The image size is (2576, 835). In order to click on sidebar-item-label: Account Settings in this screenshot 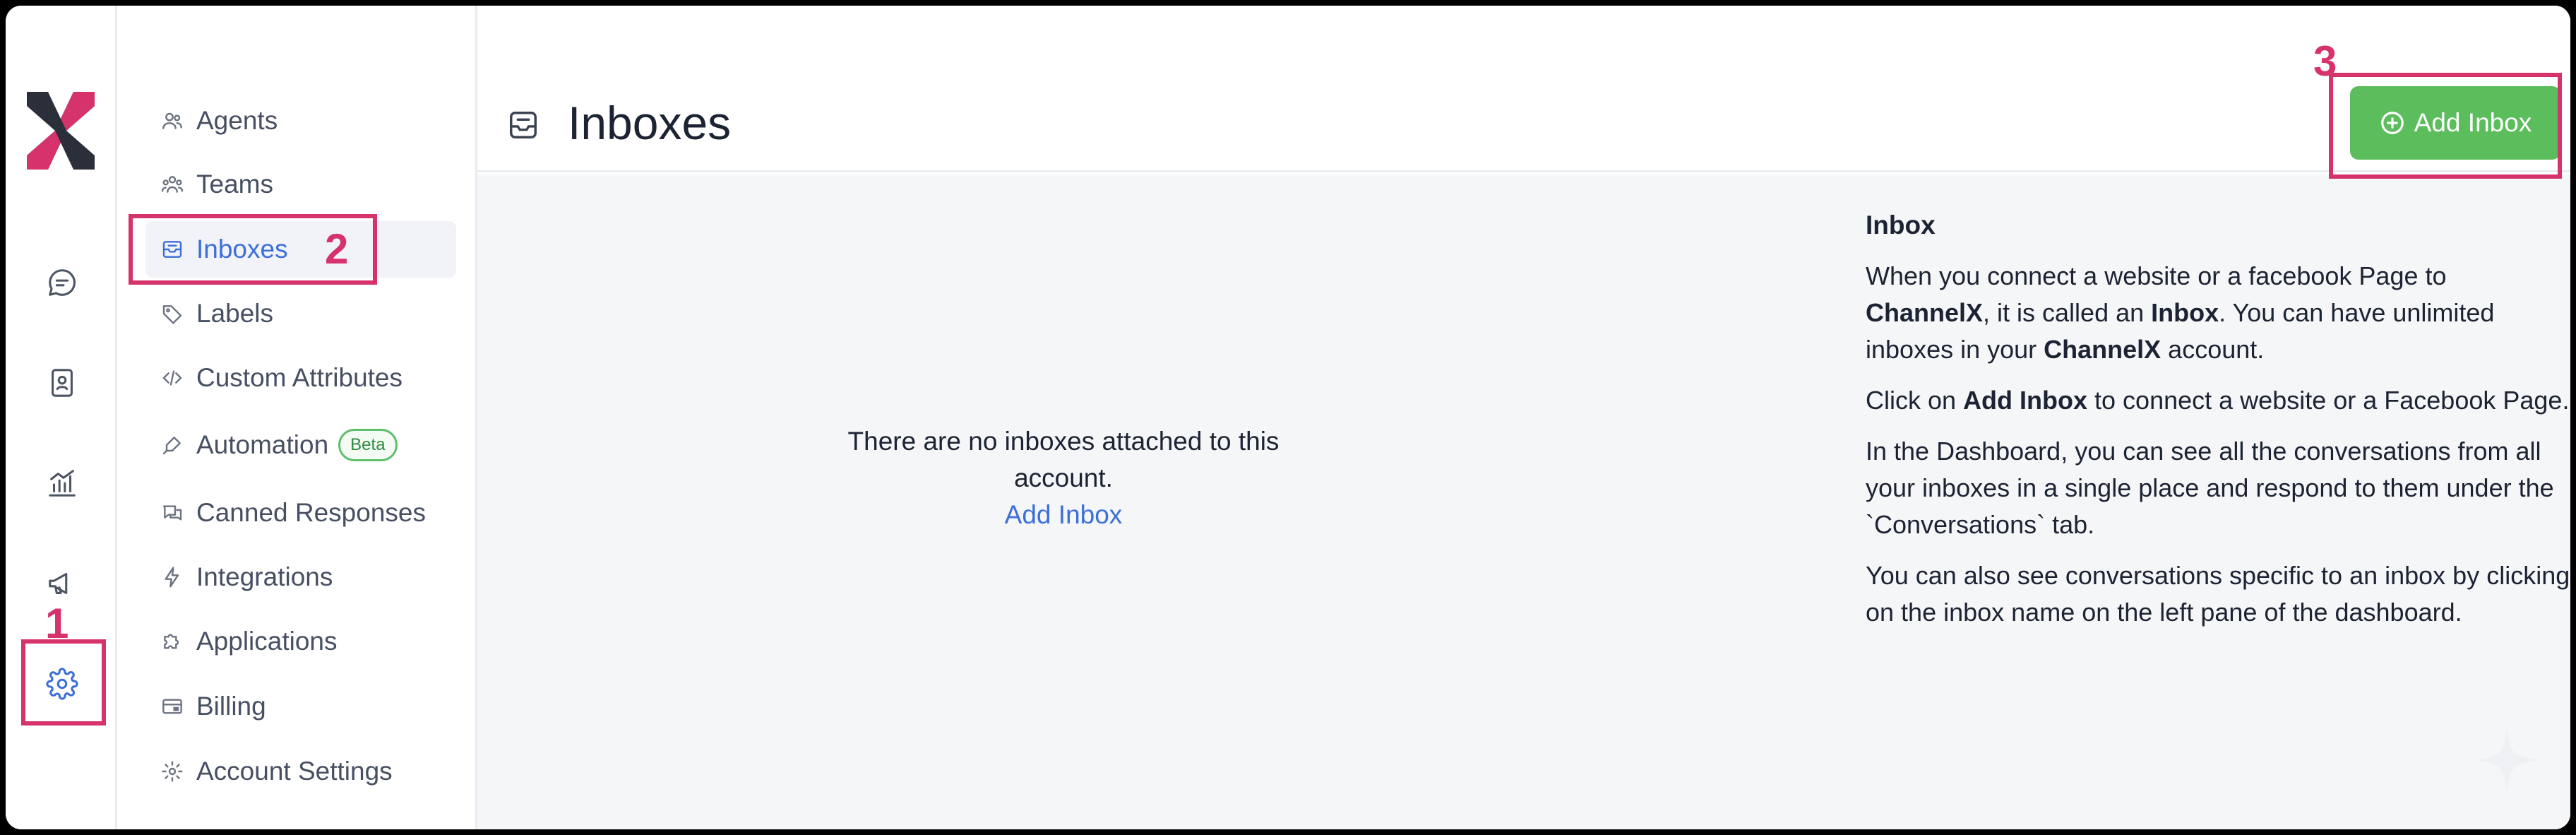, I will do `click(294, 771)`.